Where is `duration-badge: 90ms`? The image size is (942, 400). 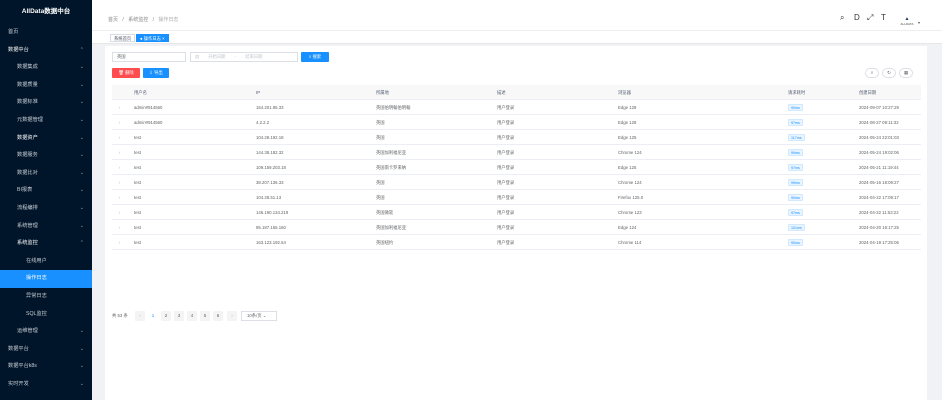
duration-badge: 90ms is located at coordinates (795, 243).